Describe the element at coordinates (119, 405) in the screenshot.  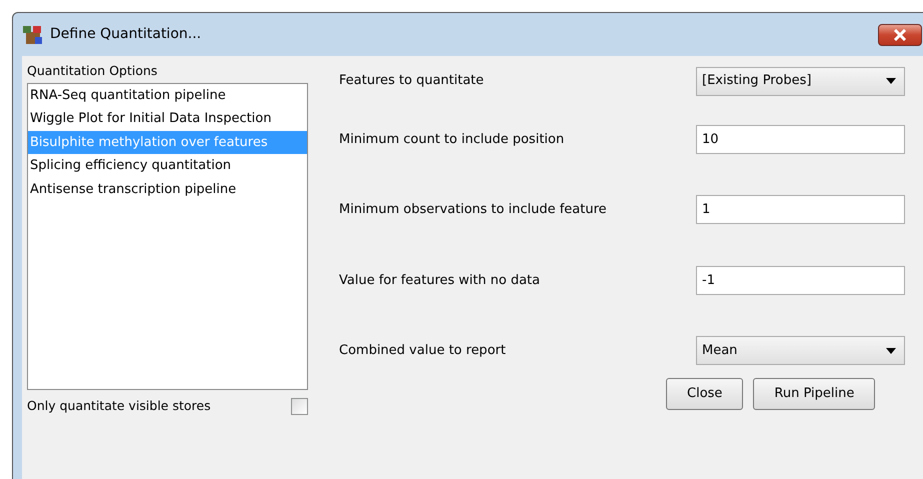
I see `checkbox-label: Only quantitate visible stores` at that location.